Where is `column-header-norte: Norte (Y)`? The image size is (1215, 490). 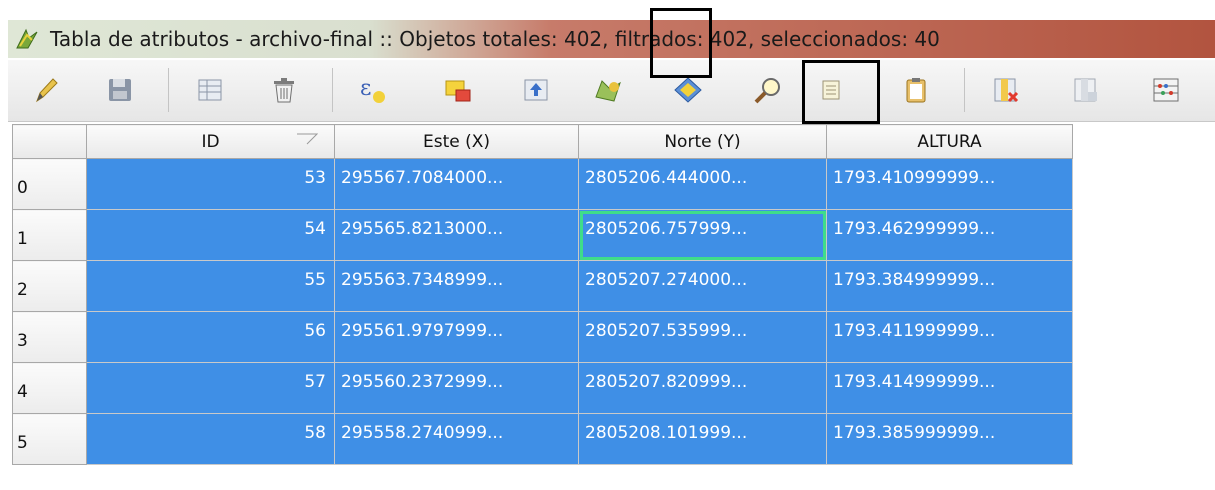
column-header-norte: Norte (Y) is located at coordinates (702, 141).